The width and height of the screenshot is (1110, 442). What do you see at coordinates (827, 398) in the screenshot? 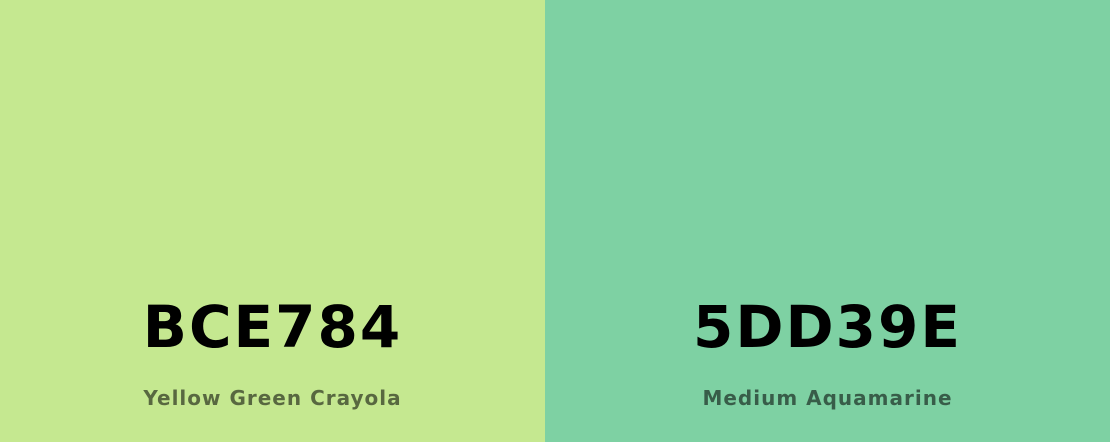
I see `swatch-color-name: Medium Aquamarine` at bounding box center [827, 398].